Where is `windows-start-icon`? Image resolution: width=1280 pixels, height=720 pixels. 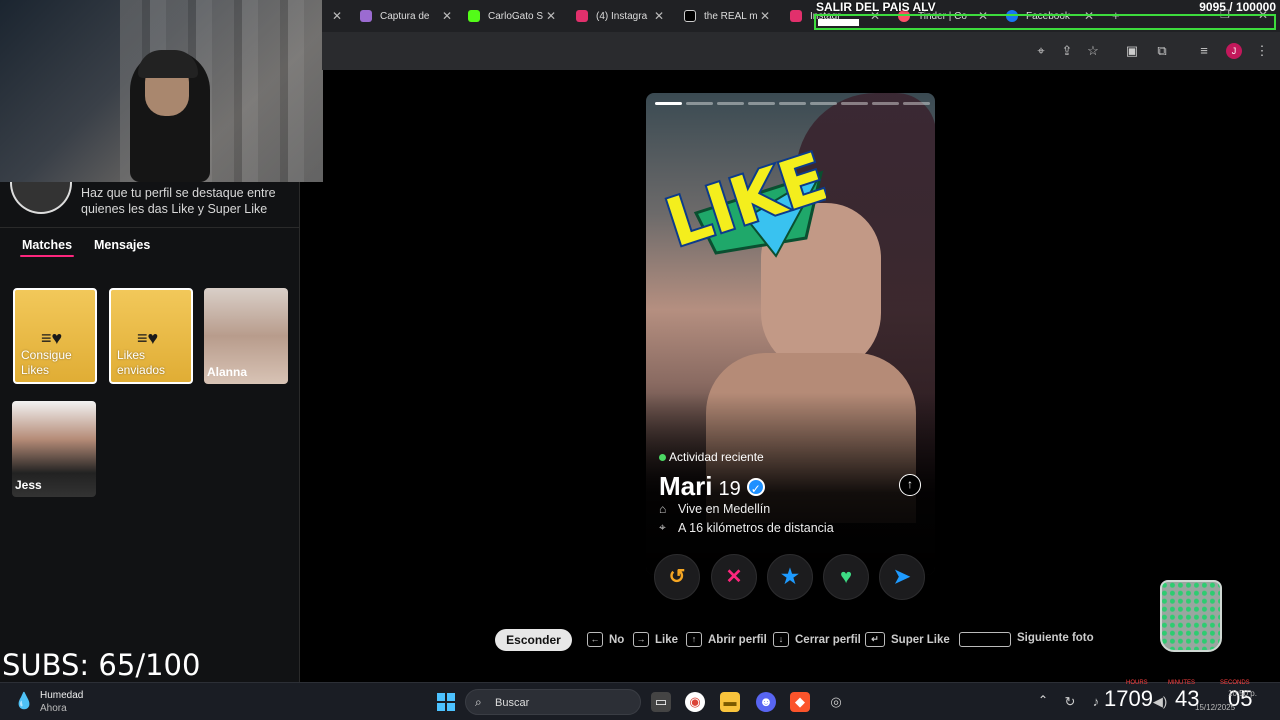
windows-start-icon is located at coordinates (446, 702).